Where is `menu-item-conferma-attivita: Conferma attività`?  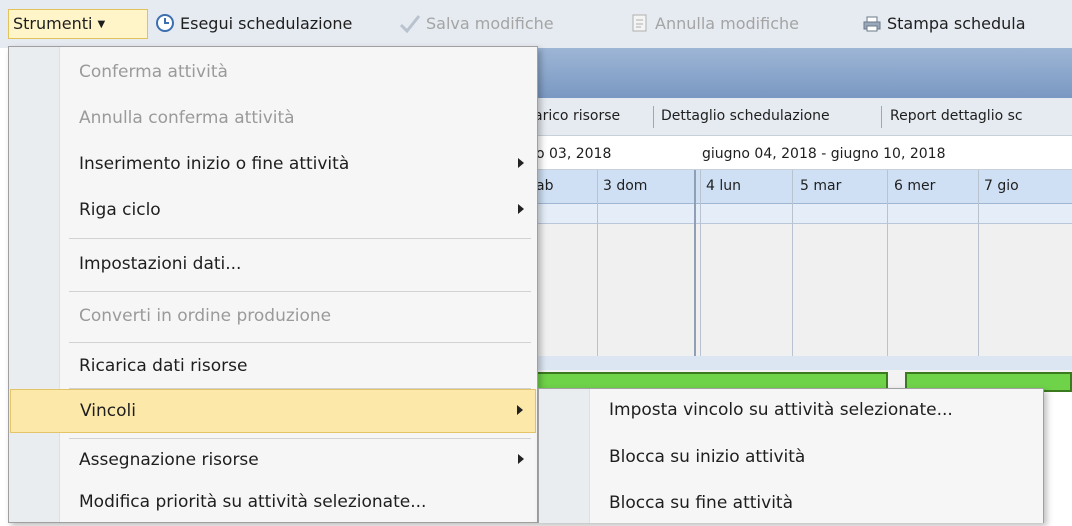
menu-item-conferma-attivita: Conferma attività is located at coordinates (273, 73).